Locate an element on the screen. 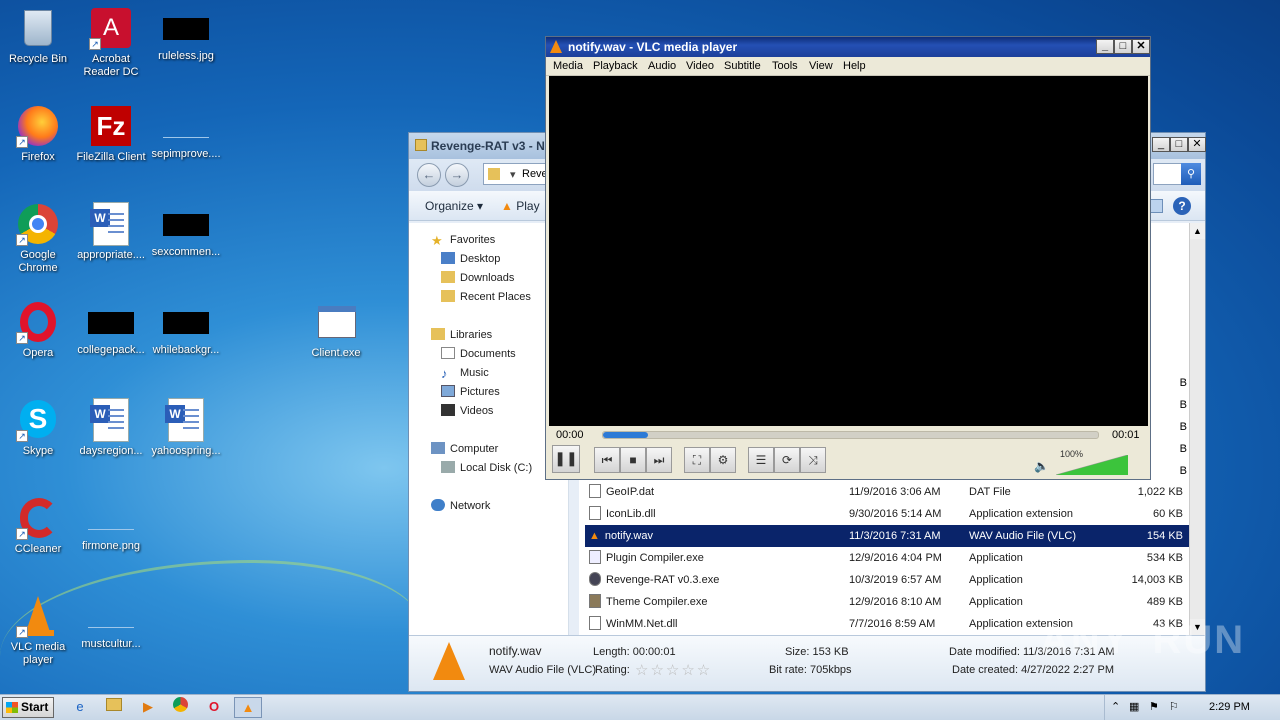  vlc-titlebar: notify.wav - VLC media player _ □ ✕ is located at coordinates (848, 47).